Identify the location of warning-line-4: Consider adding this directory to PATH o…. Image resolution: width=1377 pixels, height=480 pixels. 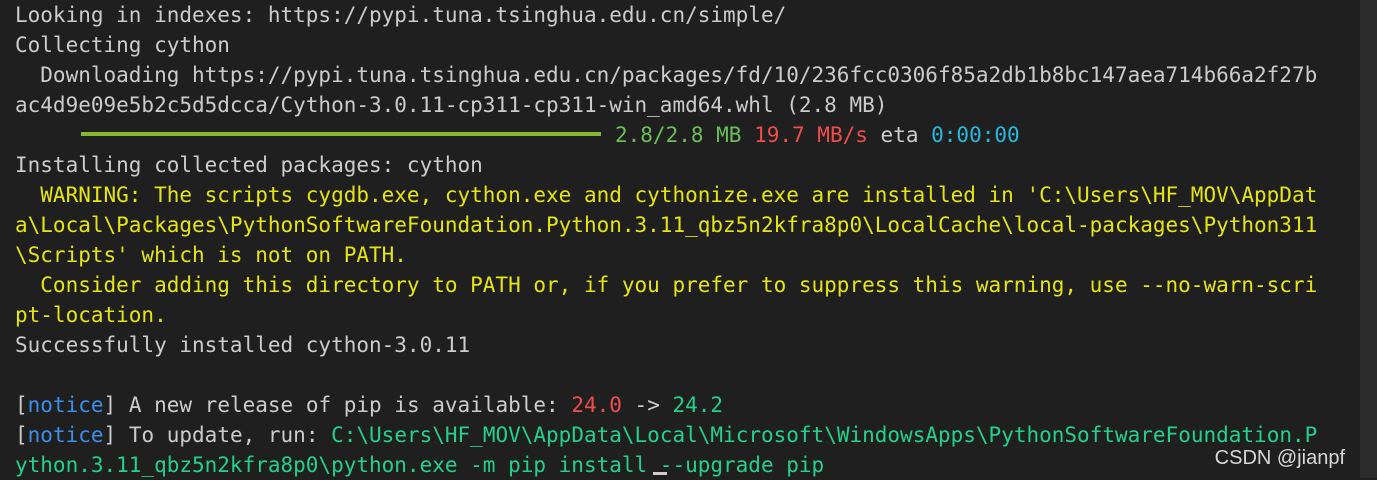
(666, 285).